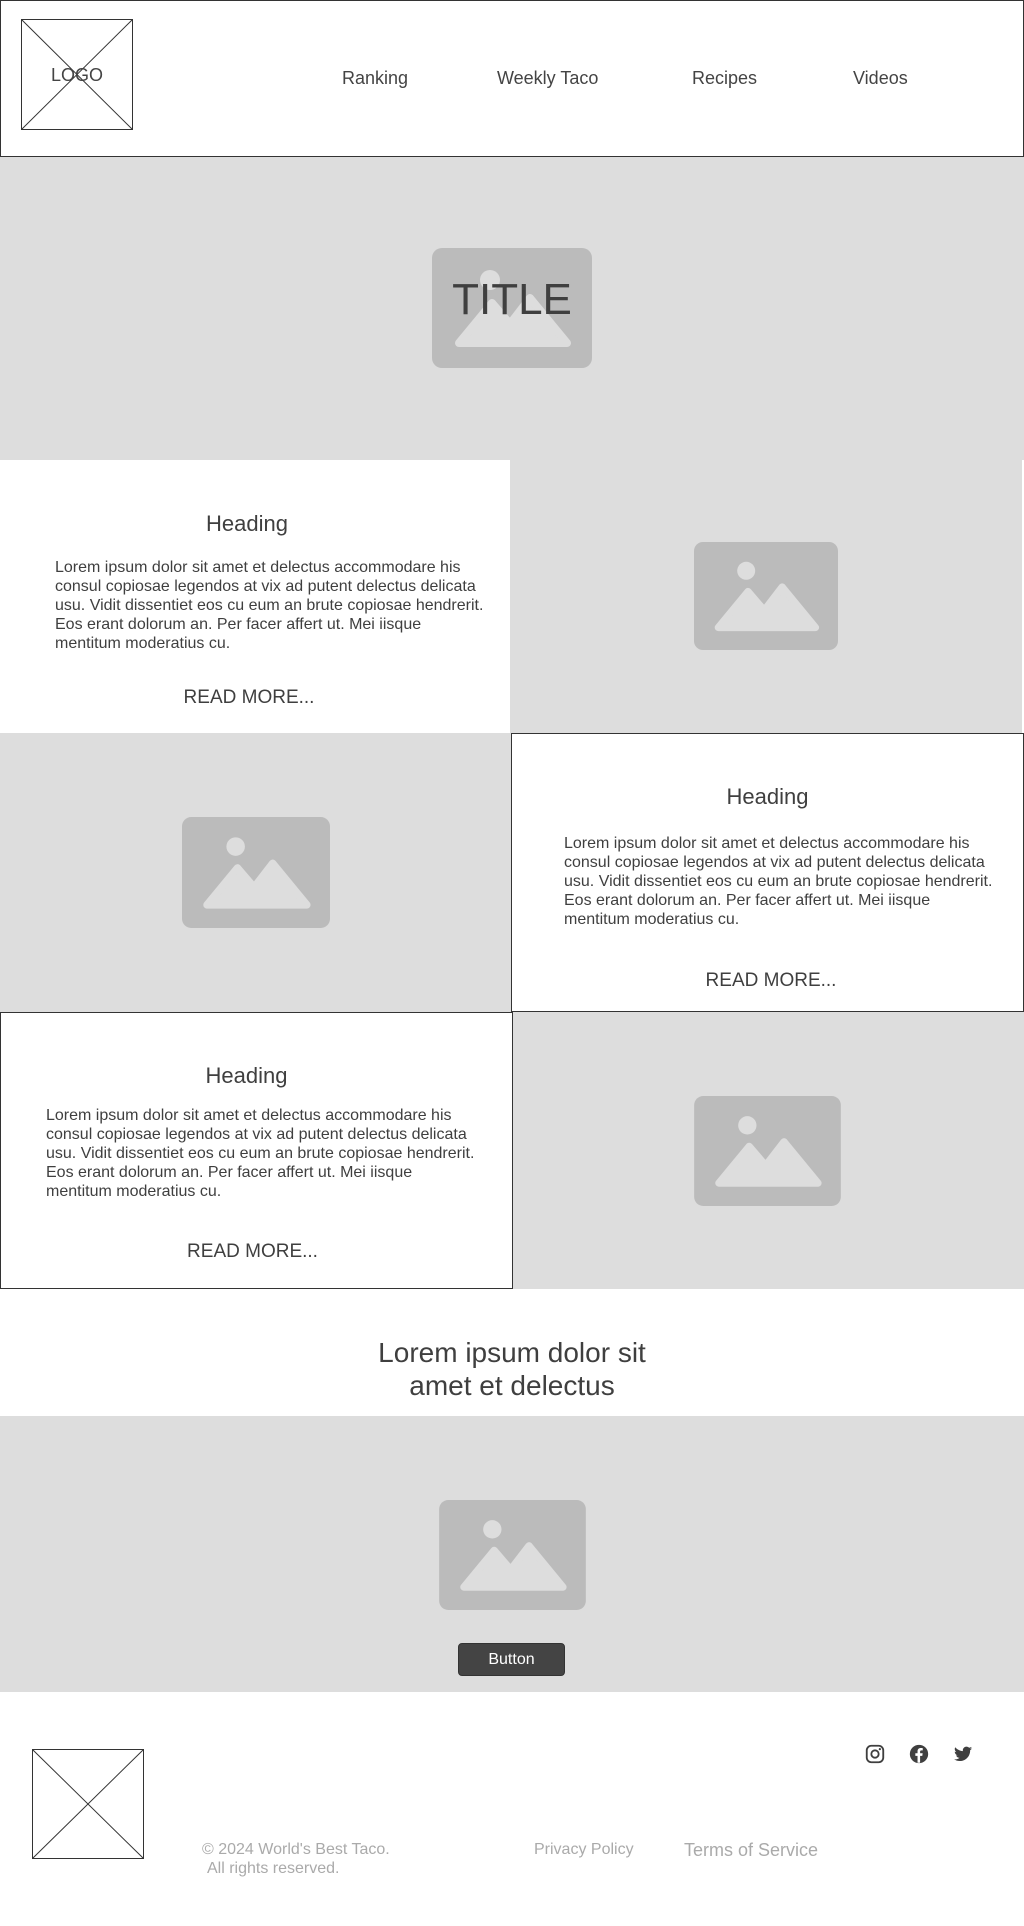  What do you see at coordinates (724, 78) in the screenshot?
I see `nav-recipes: Recipes` at bounding box center [724, 78].